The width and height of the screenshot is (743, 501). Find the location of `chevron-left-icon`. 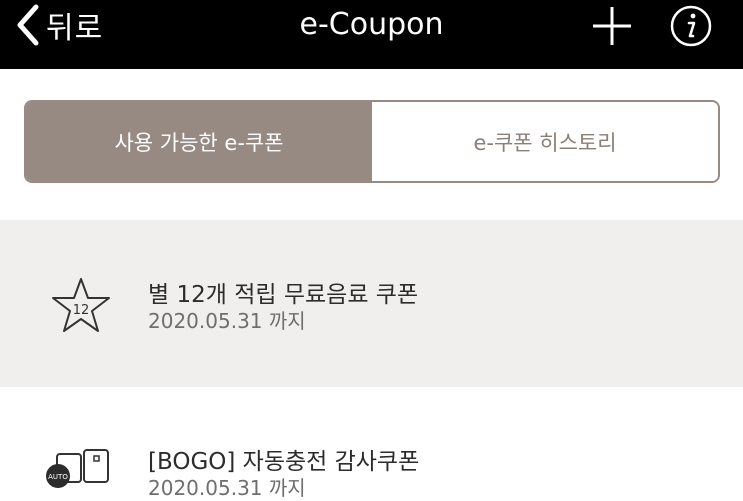

chevron-left-icon is located at coordinates (28, 25).